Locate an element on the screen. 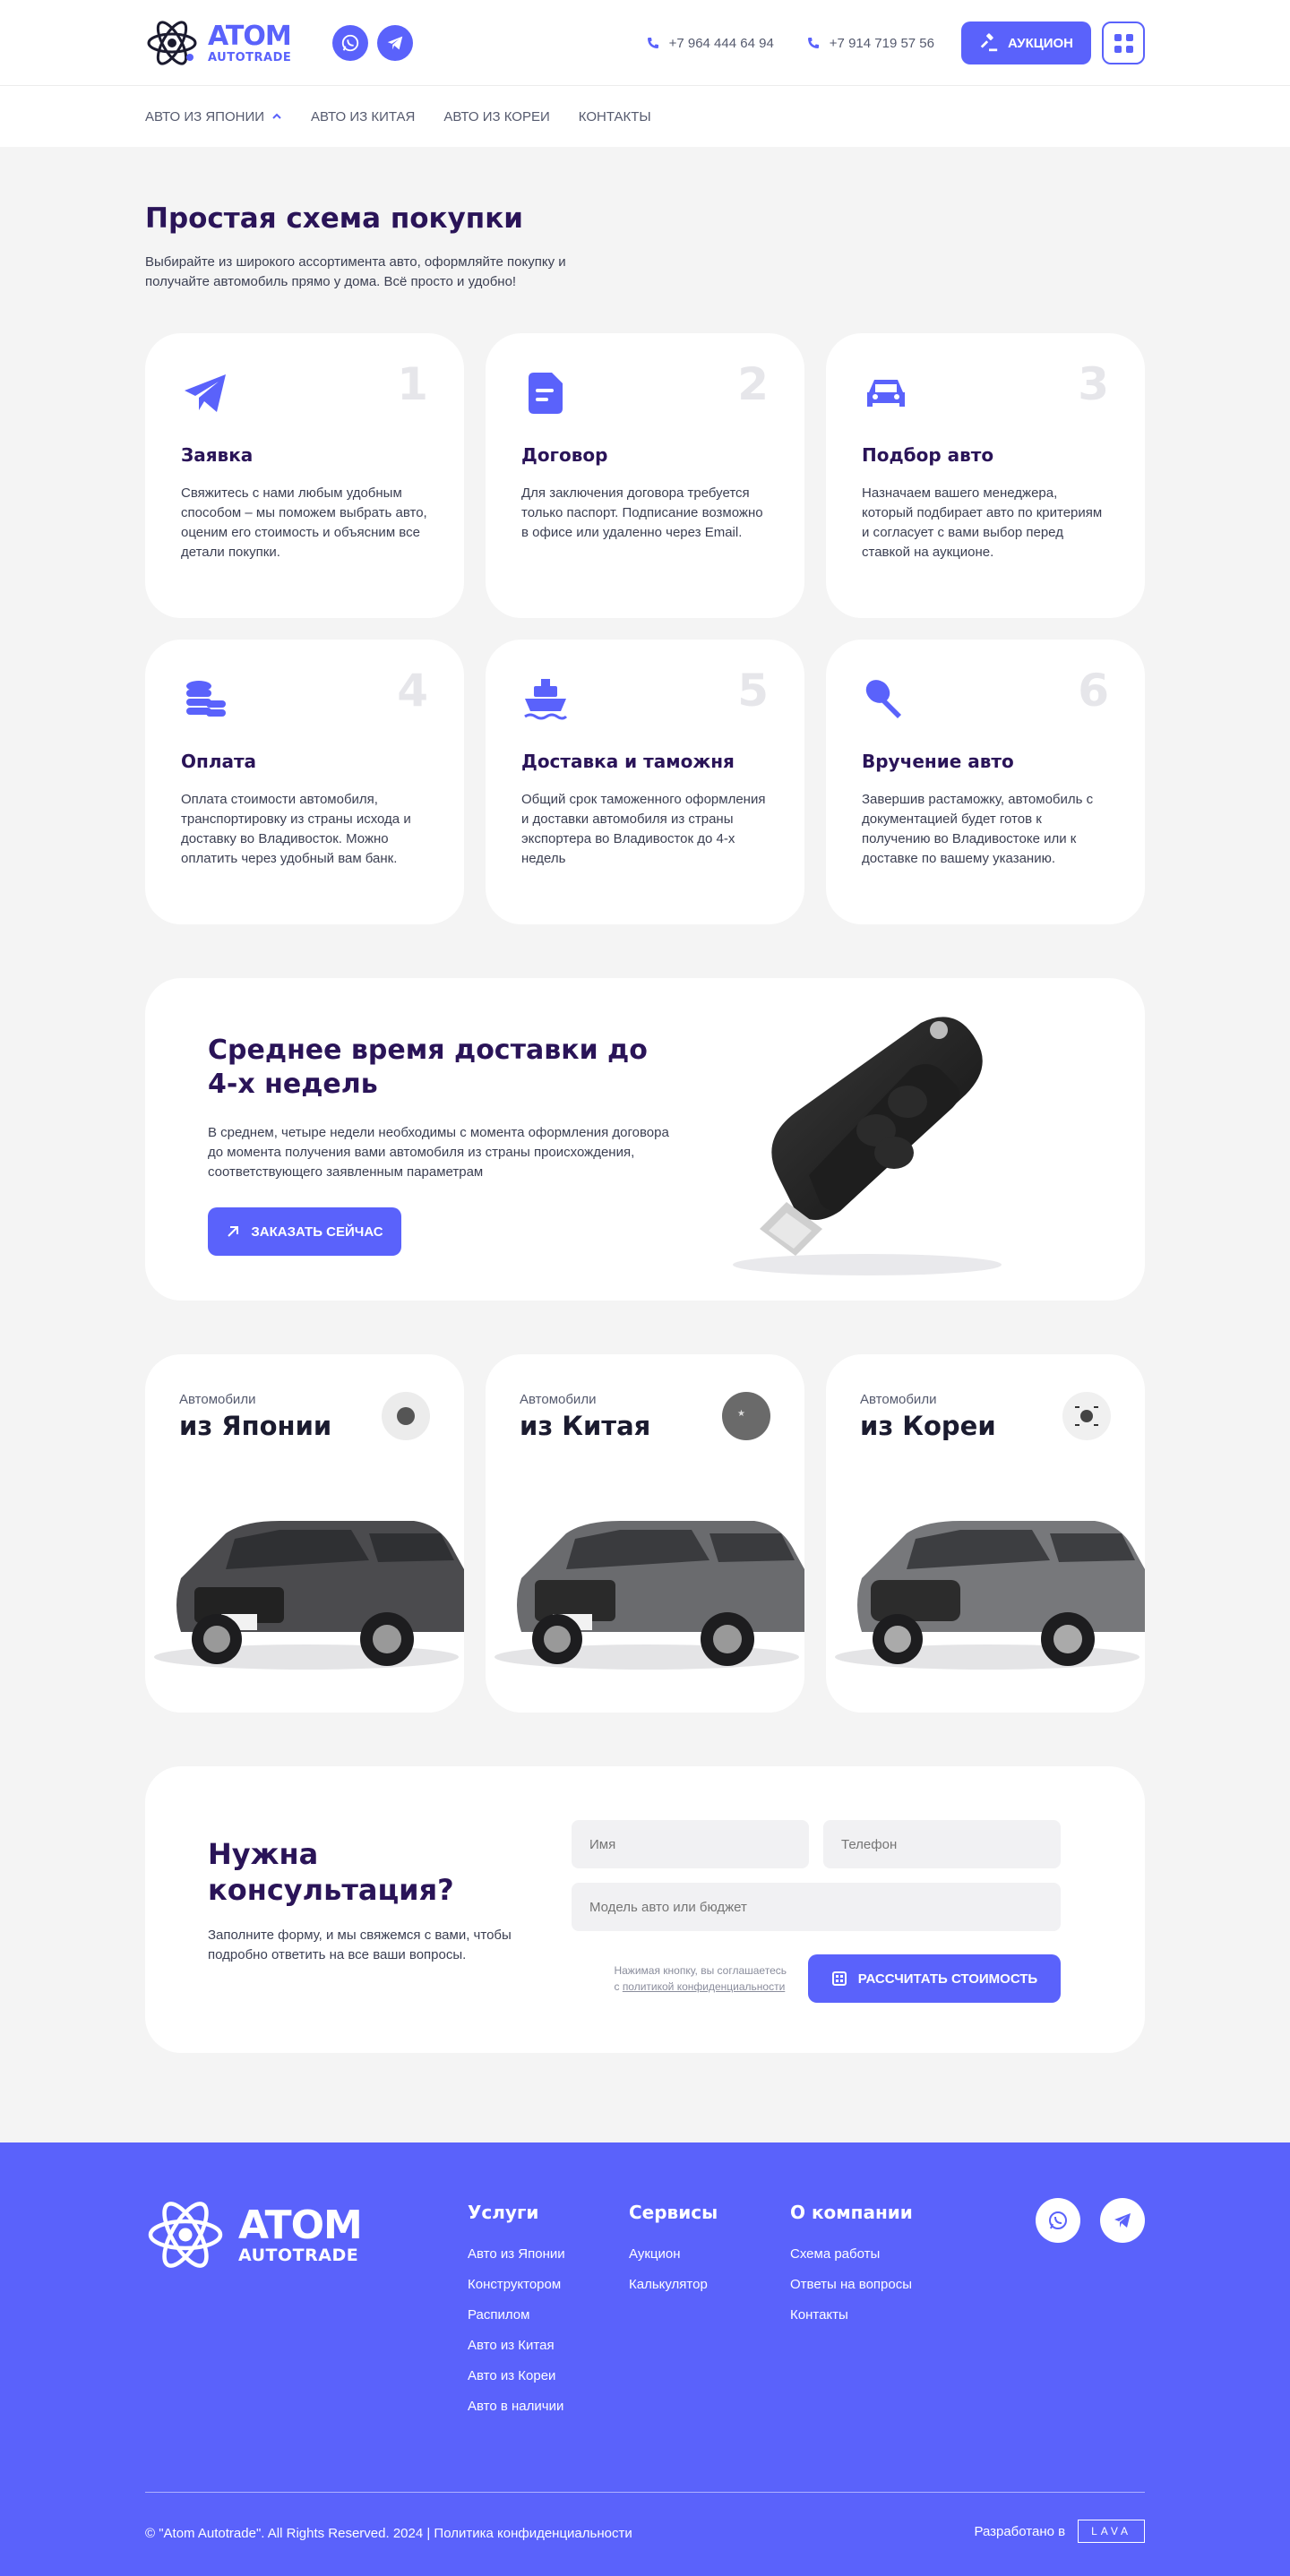  step-number: 3 is located at coordinates (1094, 384).